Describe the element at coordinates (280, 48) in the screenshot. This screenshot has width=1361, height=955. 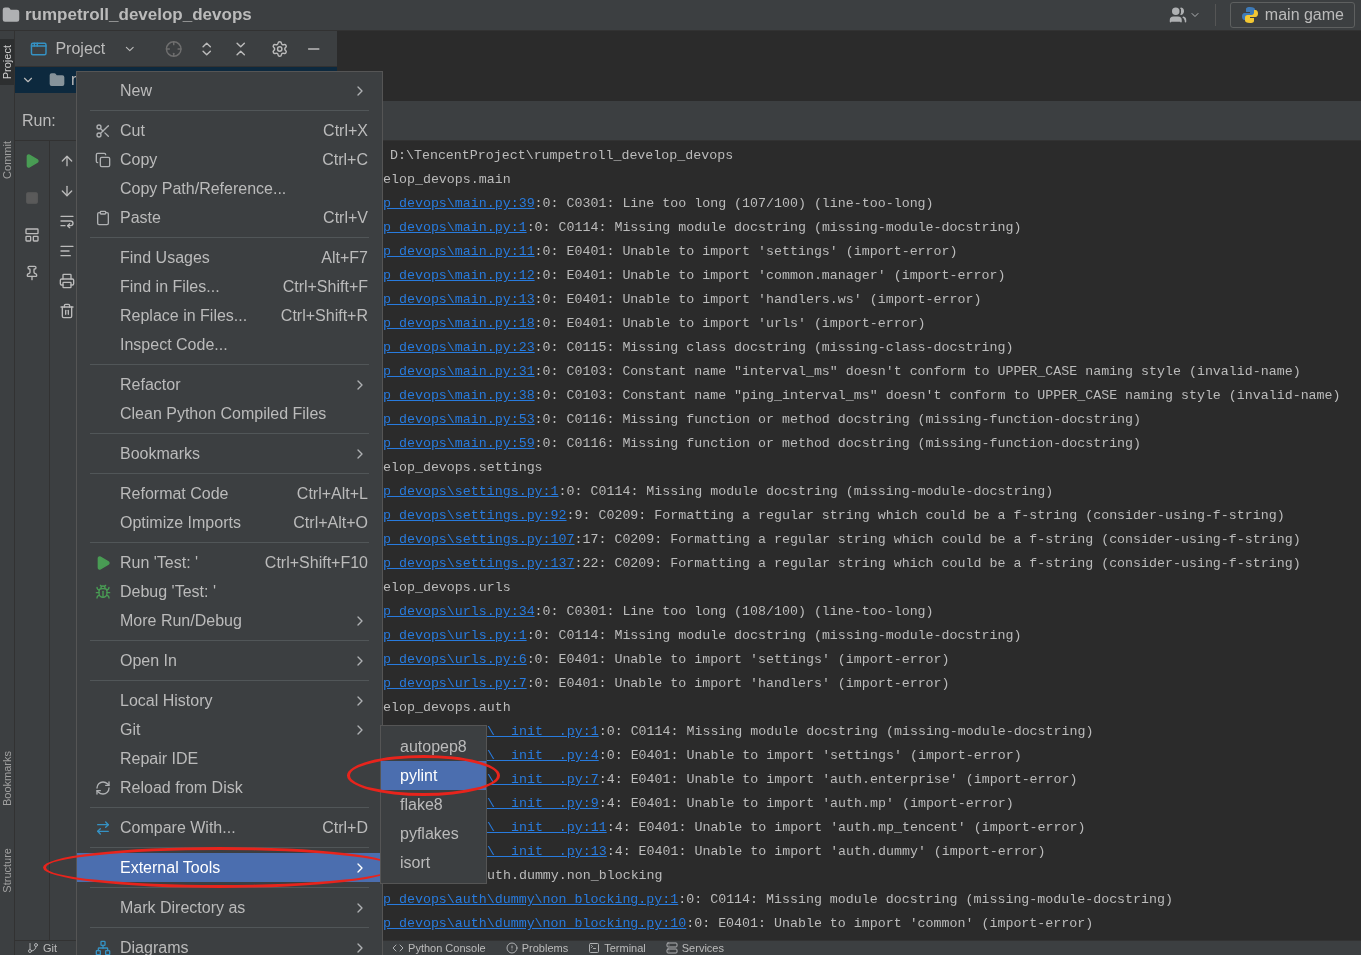
I see `settings-icon` at that location.